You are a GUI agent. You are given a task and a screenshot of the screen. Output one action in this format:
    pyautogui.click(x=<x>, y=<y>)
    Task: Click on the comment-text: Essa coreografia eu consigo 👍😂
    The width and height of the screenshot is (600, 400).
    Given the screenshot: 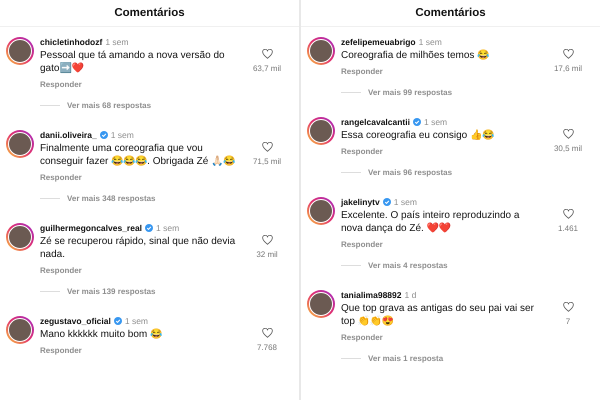 What is the action you would take?
    pyautogui.click(x=418, y=135)
    